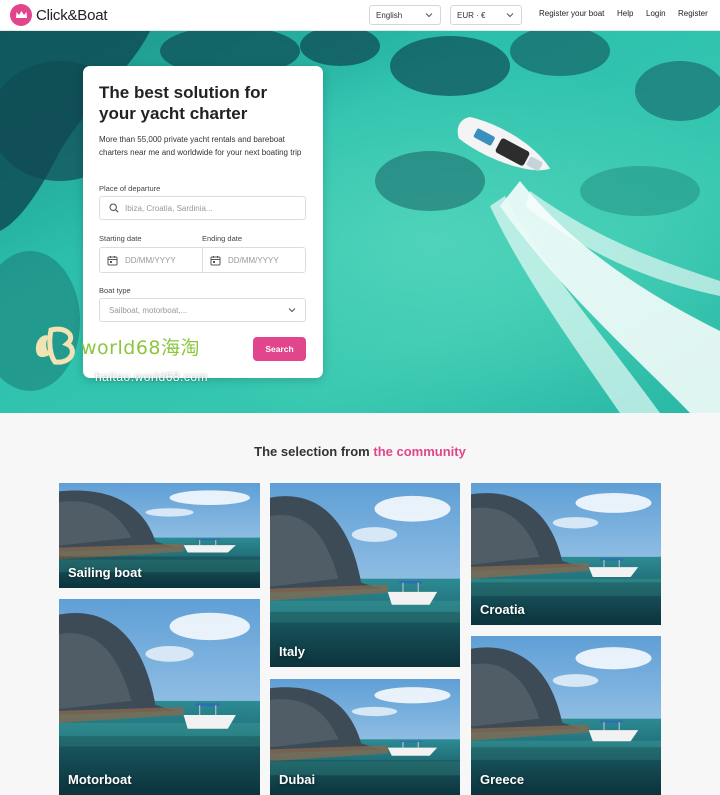 The height and width of the screenshot is (795, 720). What do you see at coordinates (502, 779) in the screenshot?
I see `destination-label: Greece` at bounding box center [502, 779].